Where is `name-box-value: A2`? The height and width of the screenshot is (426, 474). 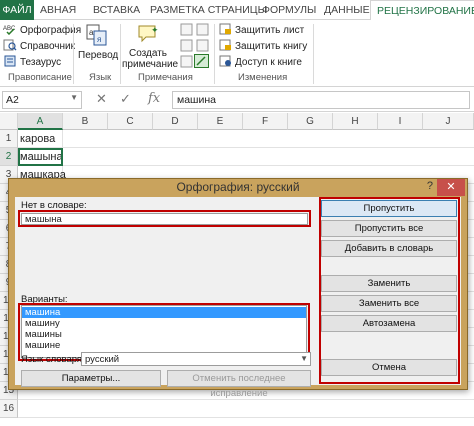 name-box-value: A2 is located at coordinates (12, 100).